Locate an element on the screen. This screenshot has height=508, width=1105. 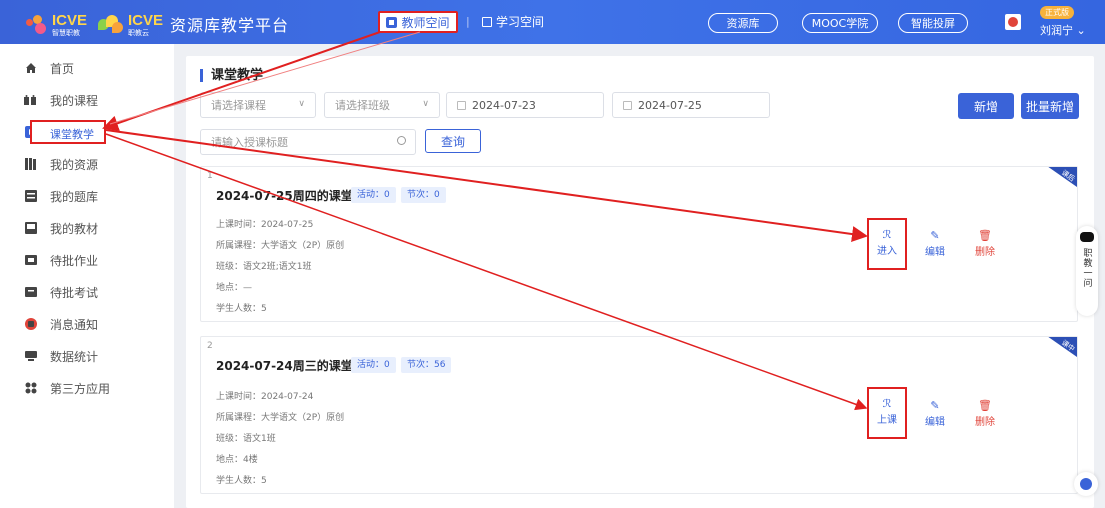
activity-tag: 活动：0 is located at coordinates (373, 195).